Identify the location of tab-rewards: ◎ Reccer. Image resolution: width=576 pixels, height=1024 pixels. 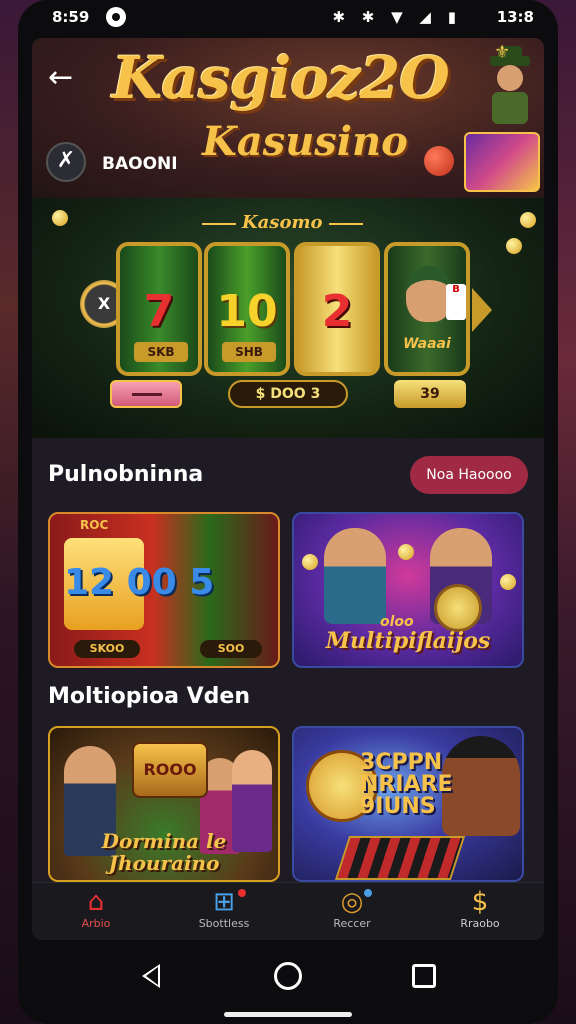
(352, 913).